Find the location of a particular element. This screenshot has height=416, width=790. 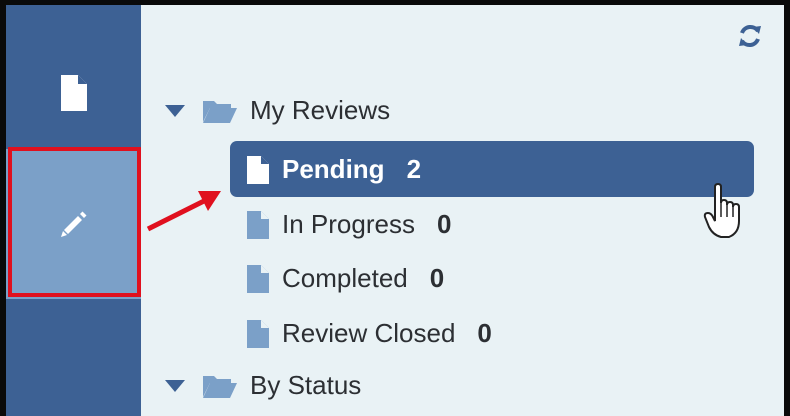

hand-cursor-icon is located at coordinates (721, 210).